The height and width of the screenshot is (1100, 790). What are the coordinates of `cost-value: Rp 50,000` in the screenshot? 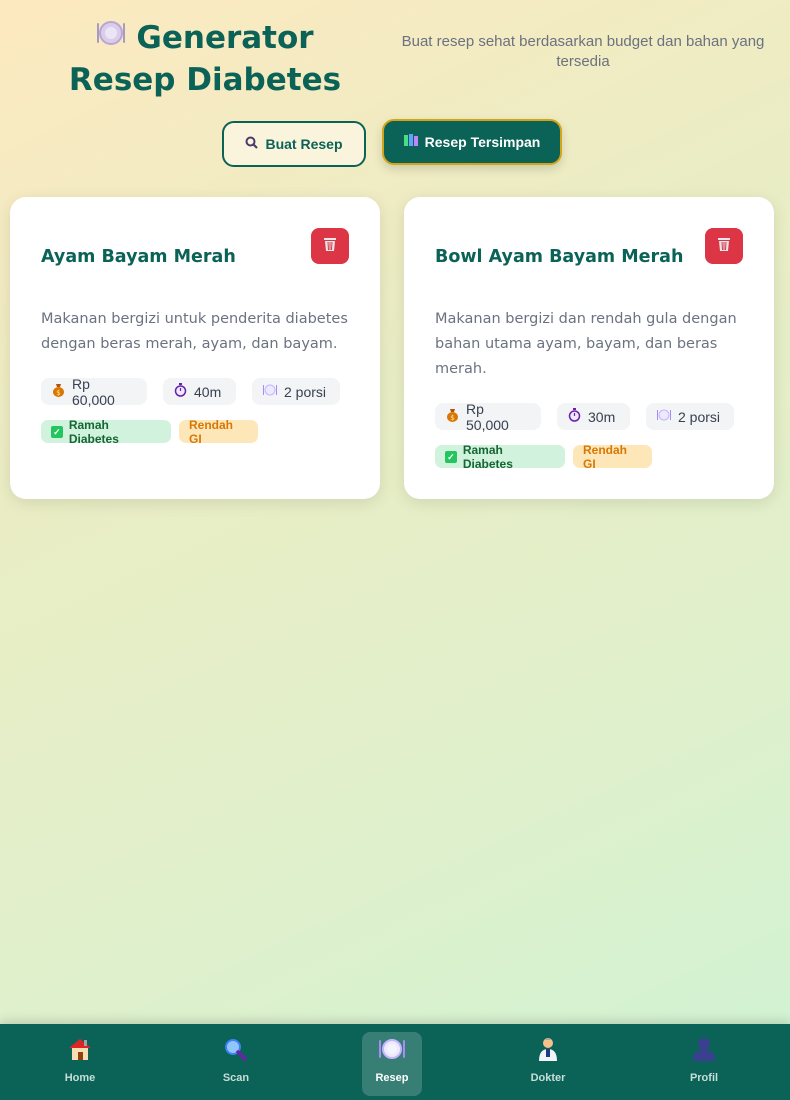 It's located at (487, 416).